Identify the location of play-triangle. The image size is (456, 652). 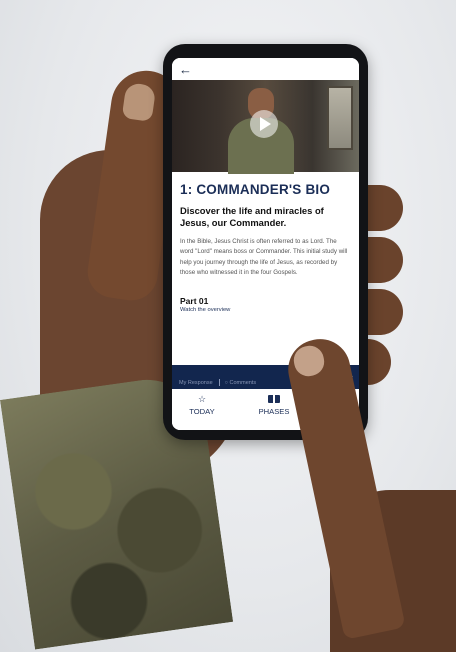
(265, 124).